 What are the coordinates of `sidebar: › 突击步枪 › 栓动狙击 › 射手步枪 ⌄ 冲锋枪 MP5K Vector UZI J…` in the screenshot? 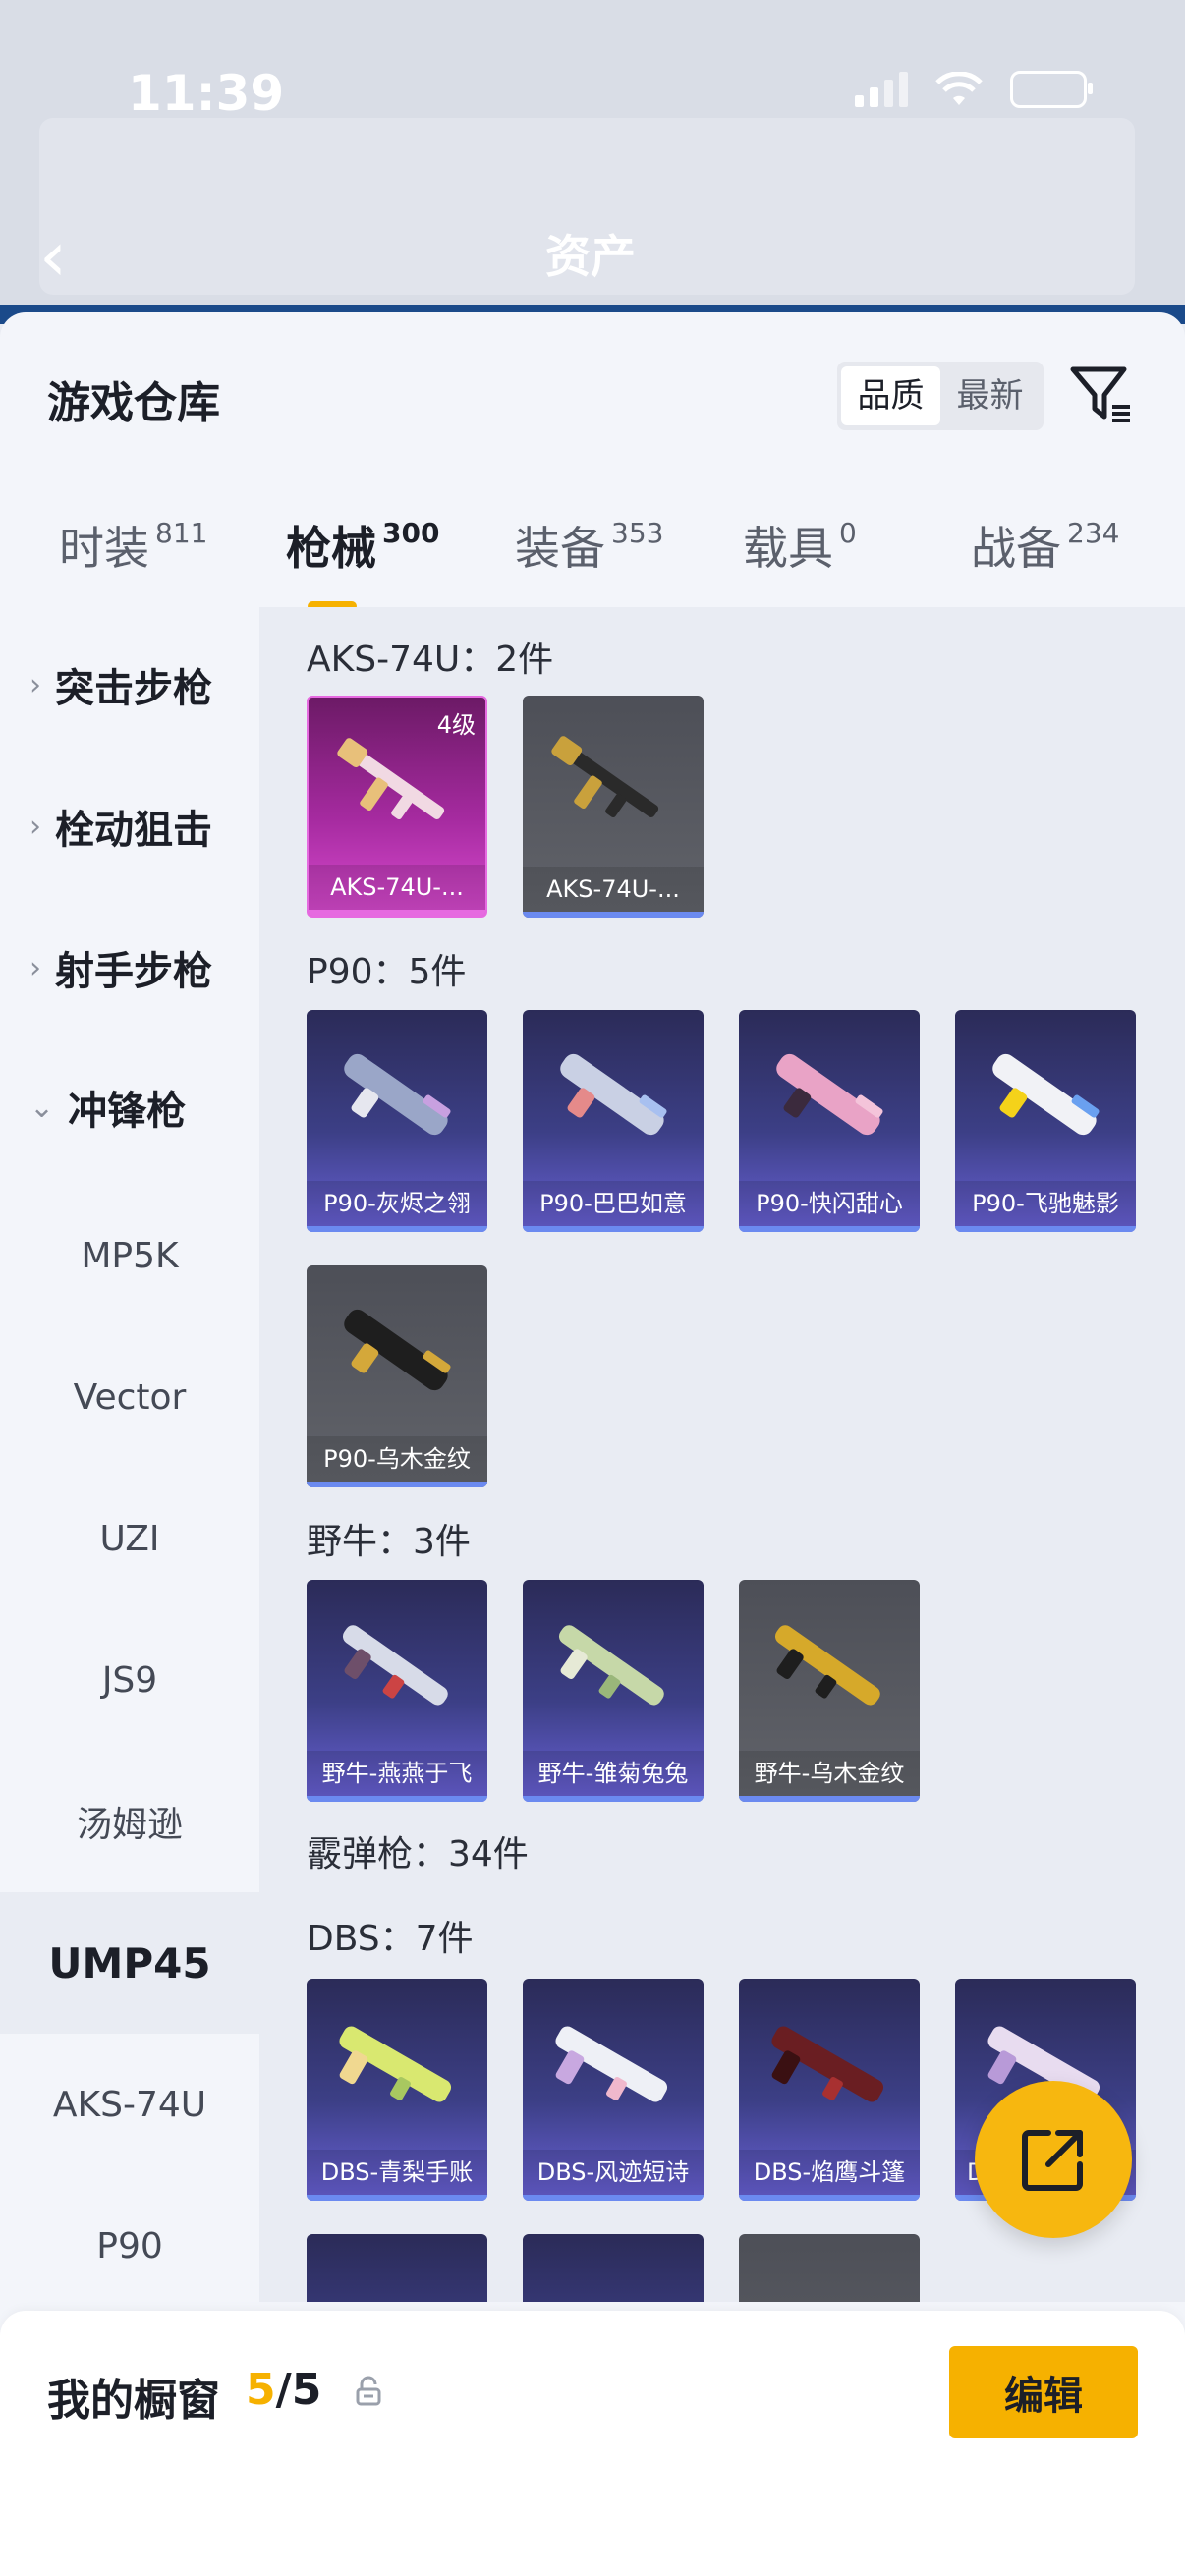 It's located at (130, 1454).